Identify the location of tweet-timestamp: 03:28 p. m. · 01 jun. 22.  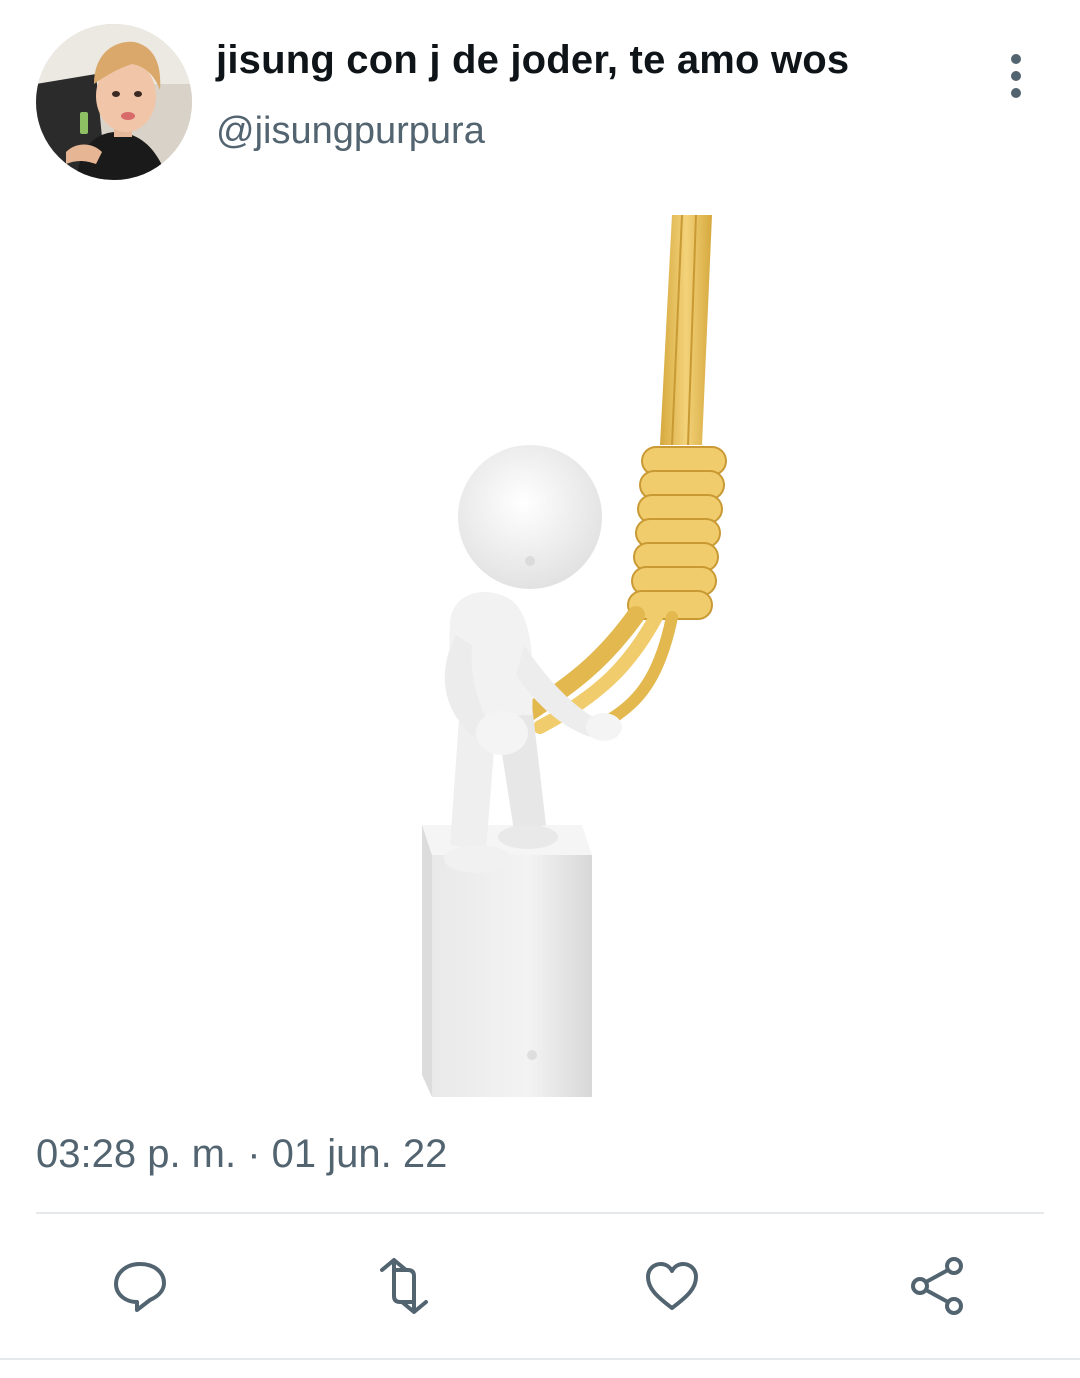
(241, 1154).